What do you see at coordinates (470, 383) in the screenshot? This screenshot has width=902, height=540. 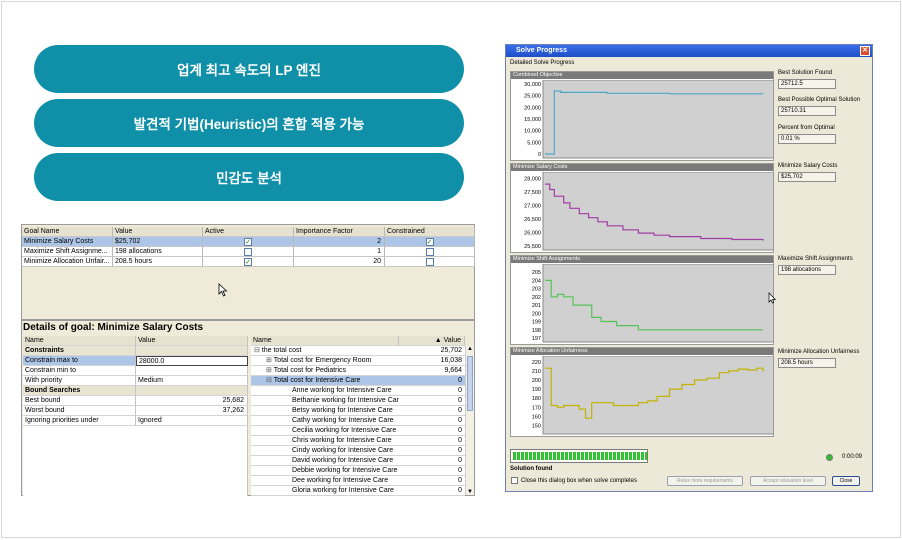 I see `scrollbar-thumb` at bounding box center [470, 383].